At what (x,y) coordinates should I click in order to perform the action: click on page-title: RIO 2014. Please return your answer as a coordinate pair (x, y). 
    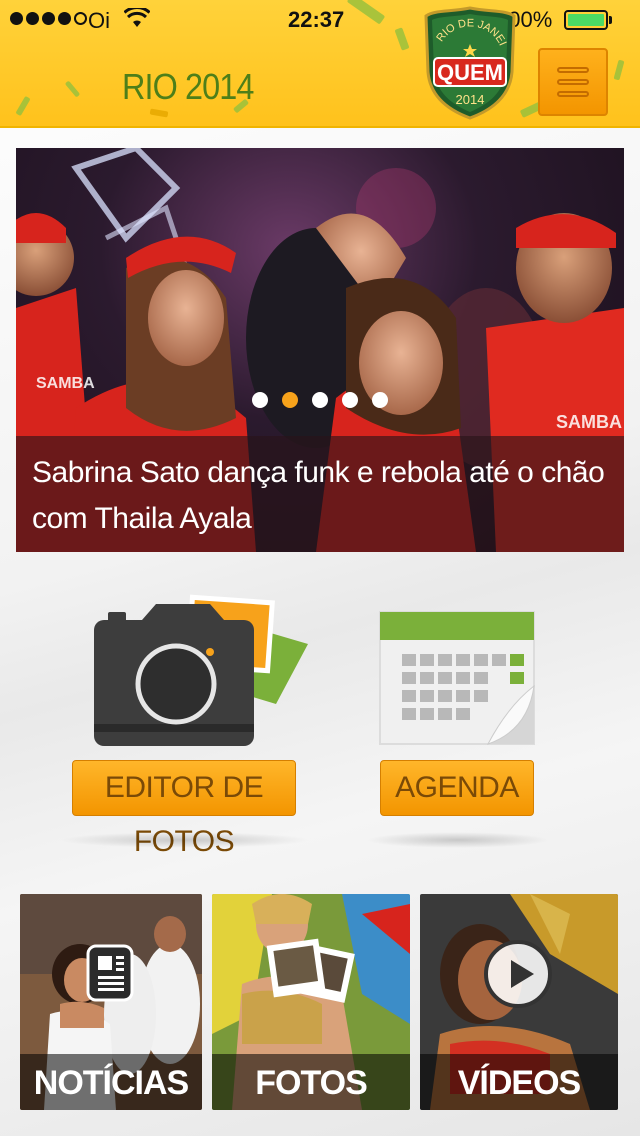
    Looking at the image, I should click on (188, 86).